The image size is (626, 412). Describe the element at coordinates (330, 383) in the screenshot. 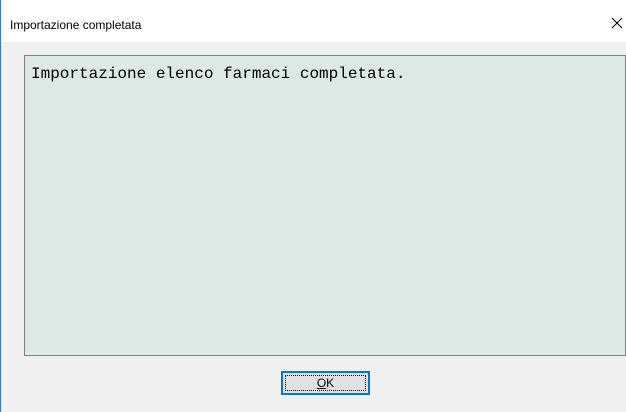

I see `ok-button-label: K` at that location.